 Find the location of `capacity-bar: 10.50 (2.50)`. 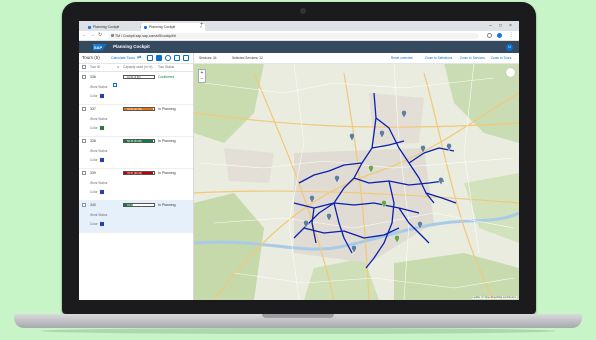

capacity-bar: 10.50 (2.50) is located at coordinates (139, 76).